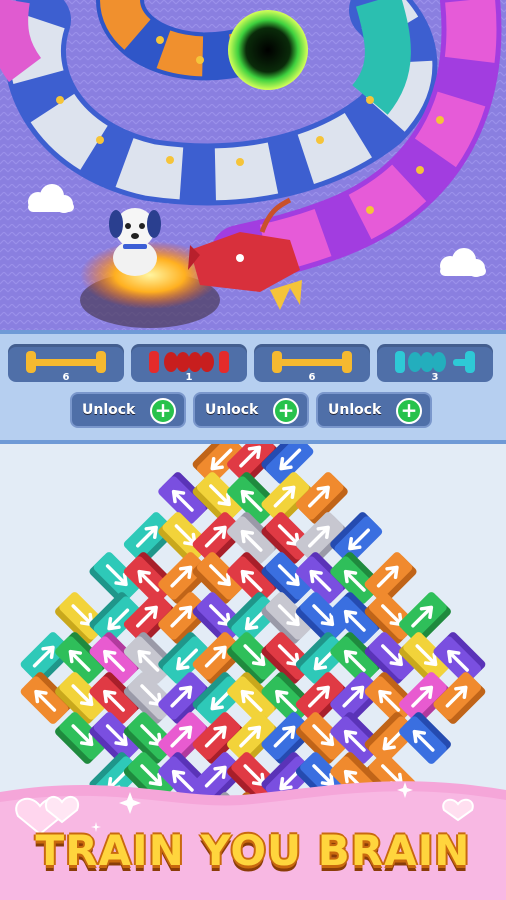 The width and height of the screenshot is (506, 900). Describe the element at coordinates (66, 363) in the screenshot. I see `spool-slot-1: 6` at that location.